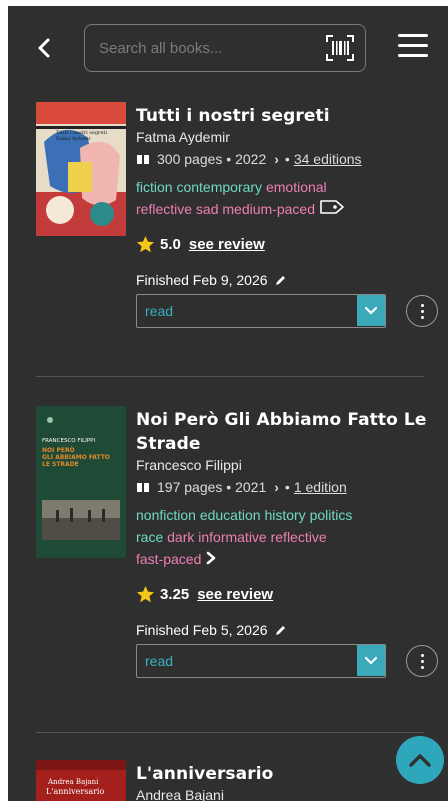 The image size is (448, 801). What do you see at coordinates (320, 487) in the screenshot?
I see `editions-link: 1 edition` at bounding box center [320, 487].